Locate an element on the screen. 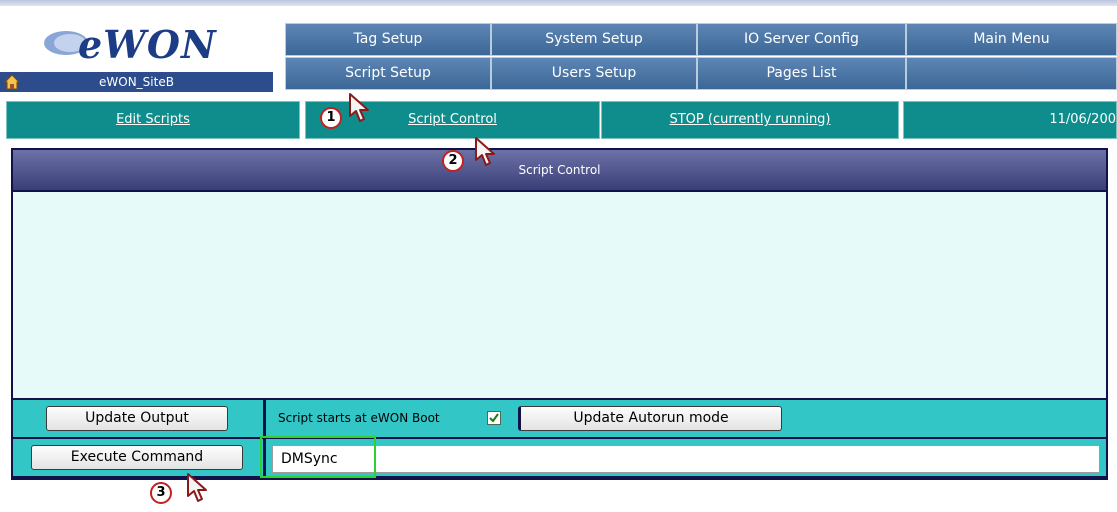 This screenshot has width=1117, height=512. command-row: Execute Command DMSync is located at coordinates (559, 457).